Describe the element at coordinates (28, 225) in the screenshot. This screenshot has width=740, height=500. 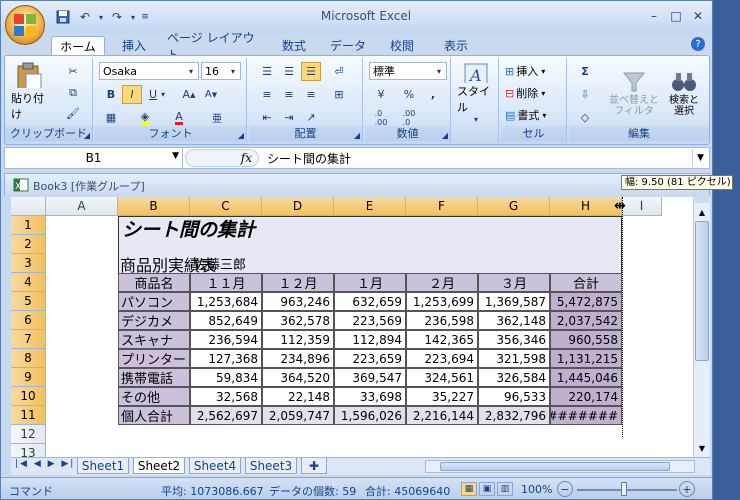
I see `row-header-1: 1` at that location.